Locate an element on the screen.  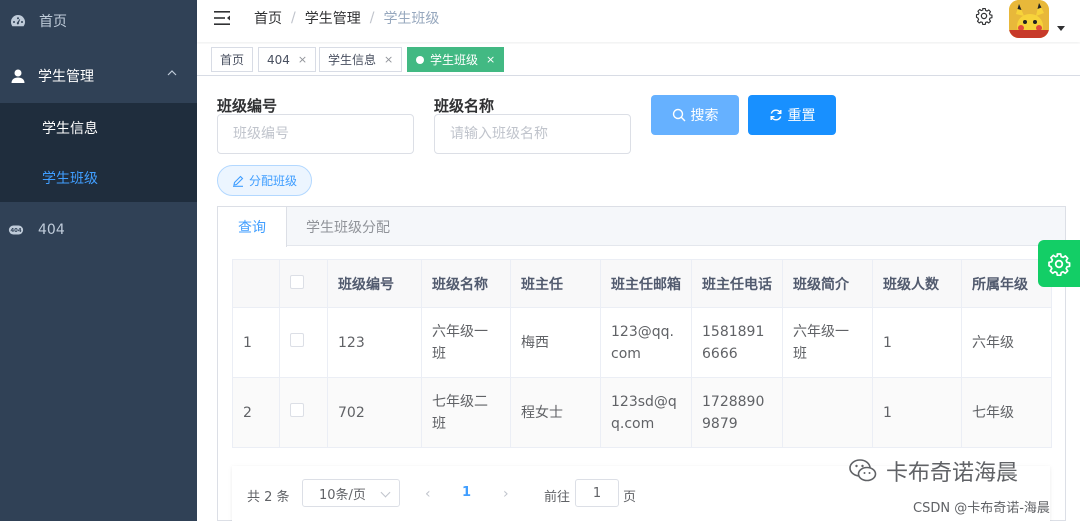
sidebar-item-label: 学生班级 is located at coordinates (70, 179).